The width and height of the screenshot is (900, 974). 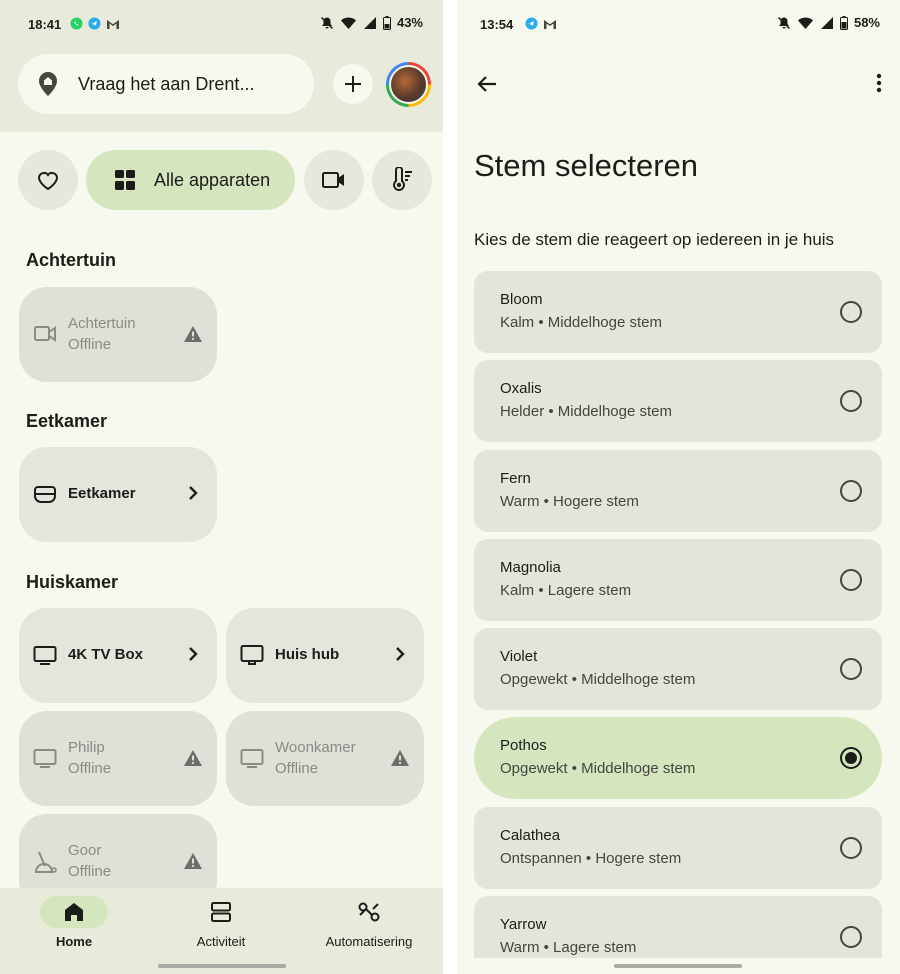 What do you see at coordinates (586, 411) in the screenshot?
I see `voice-description: Helder • Middelhoge stem` at bounding box center [586, 411].